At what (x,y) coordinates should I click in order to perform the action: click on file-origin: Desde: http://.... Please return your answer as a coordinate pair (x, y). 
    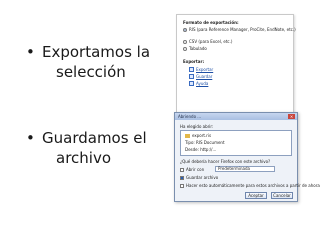
    Looking at the image, I should click on (201, 149).